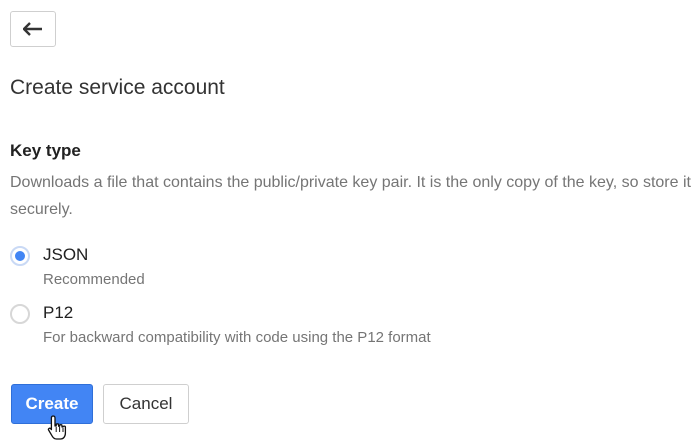 This screenshot has height=442, width=694. Describe the element at coordinates (20, 256) in the screenshot. I see `radio-button-json` at that location.